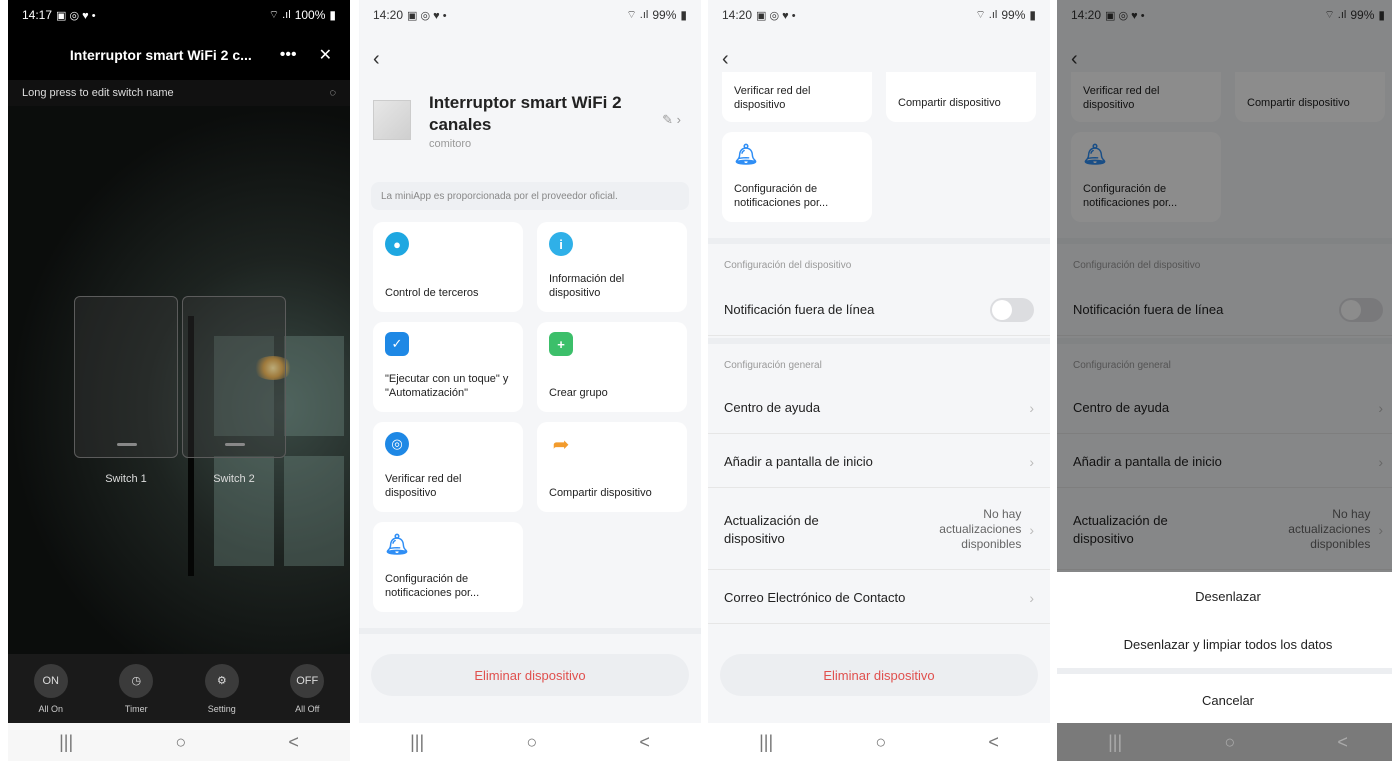 The width and height of the screenshot is (1392, 761). I want to click on offline-notification-toggle, so click(1012, 309).